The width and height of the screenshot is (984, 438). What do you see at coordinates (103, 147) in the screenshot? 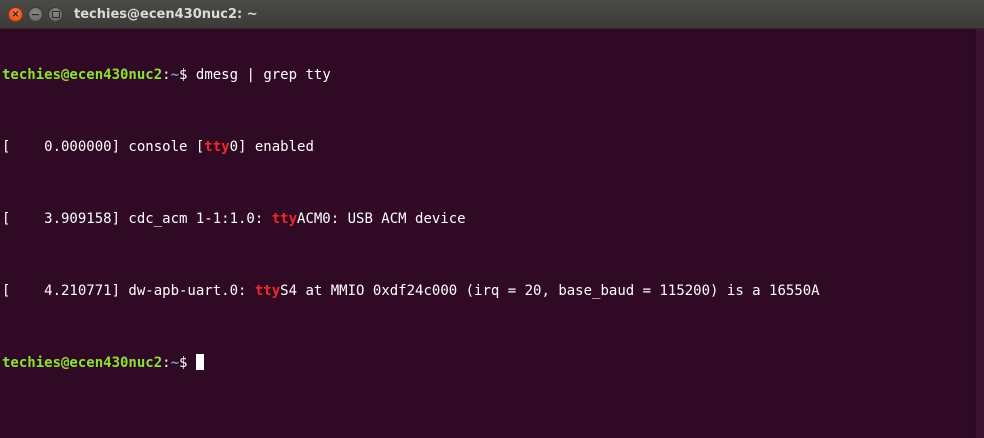
I see `output-text: [ 0.000000] console [` at bounding box center [103, 147].